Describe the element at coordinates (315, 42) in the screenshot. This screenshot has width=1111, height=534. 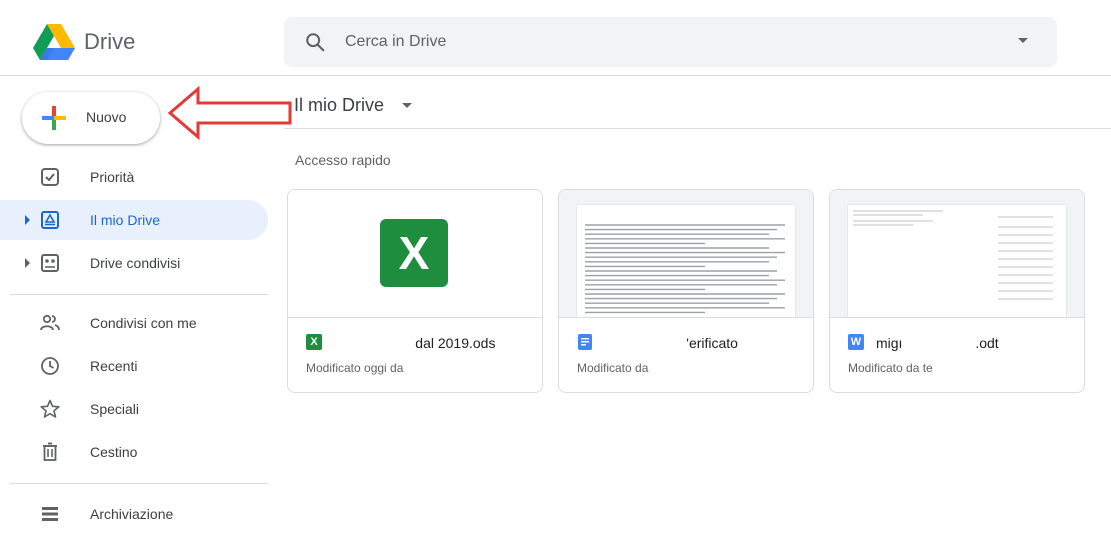
I see `search-icon` at that location.